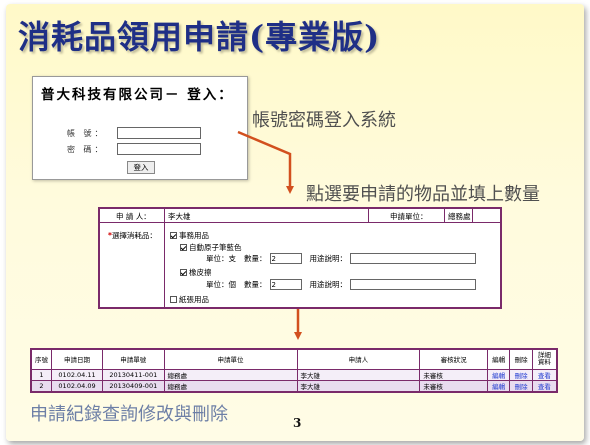 Image resolution: width=590 pixels, height=445 pixels. I want to click on item2-qty-label: 數量：, so click(255, 284).